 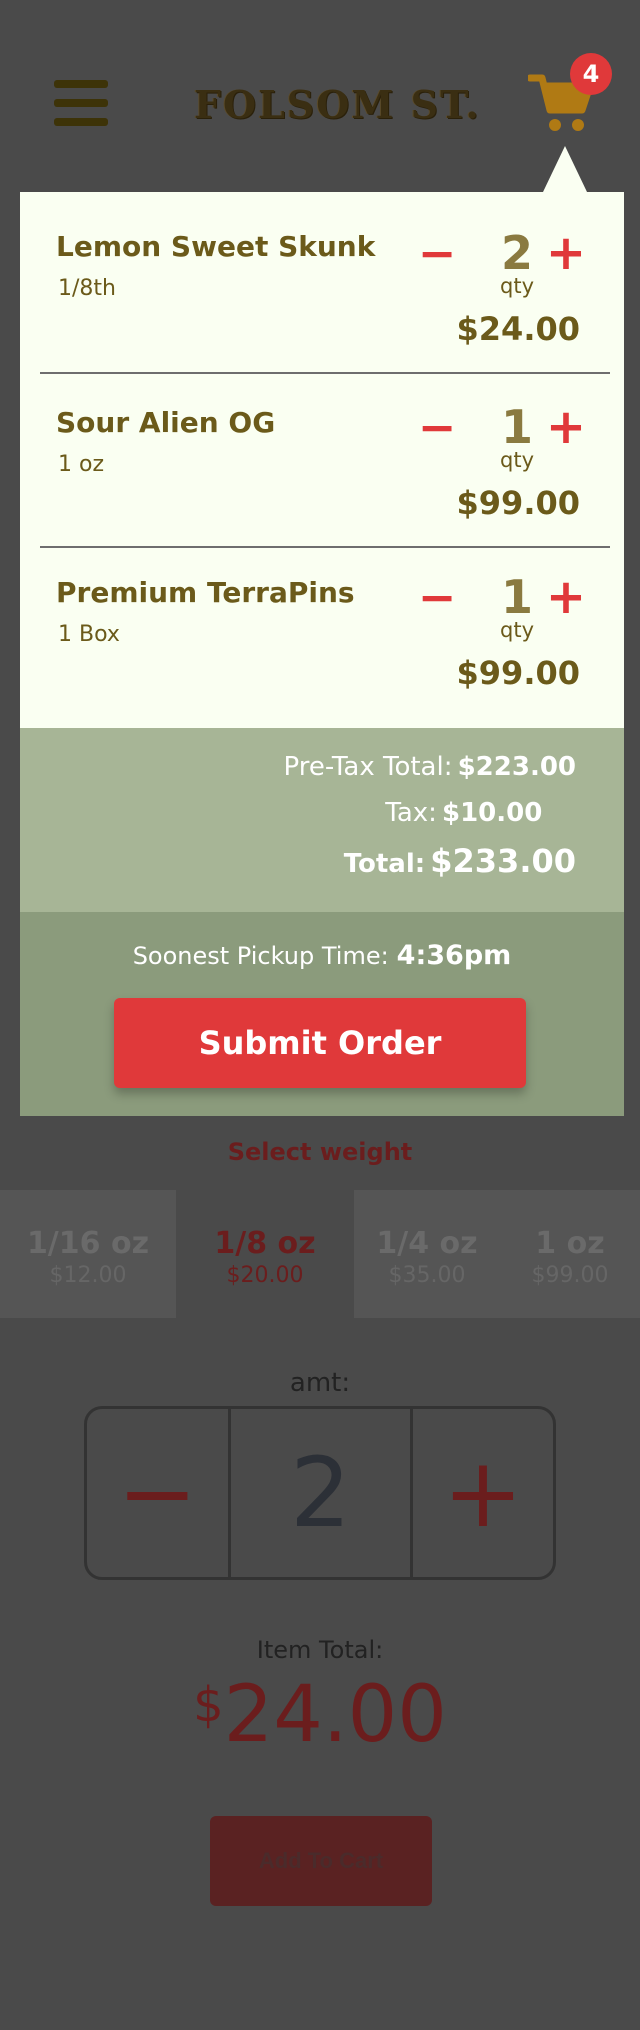 I want to click on cart-item-variant: 1 oz, so click(x=81, y=464).